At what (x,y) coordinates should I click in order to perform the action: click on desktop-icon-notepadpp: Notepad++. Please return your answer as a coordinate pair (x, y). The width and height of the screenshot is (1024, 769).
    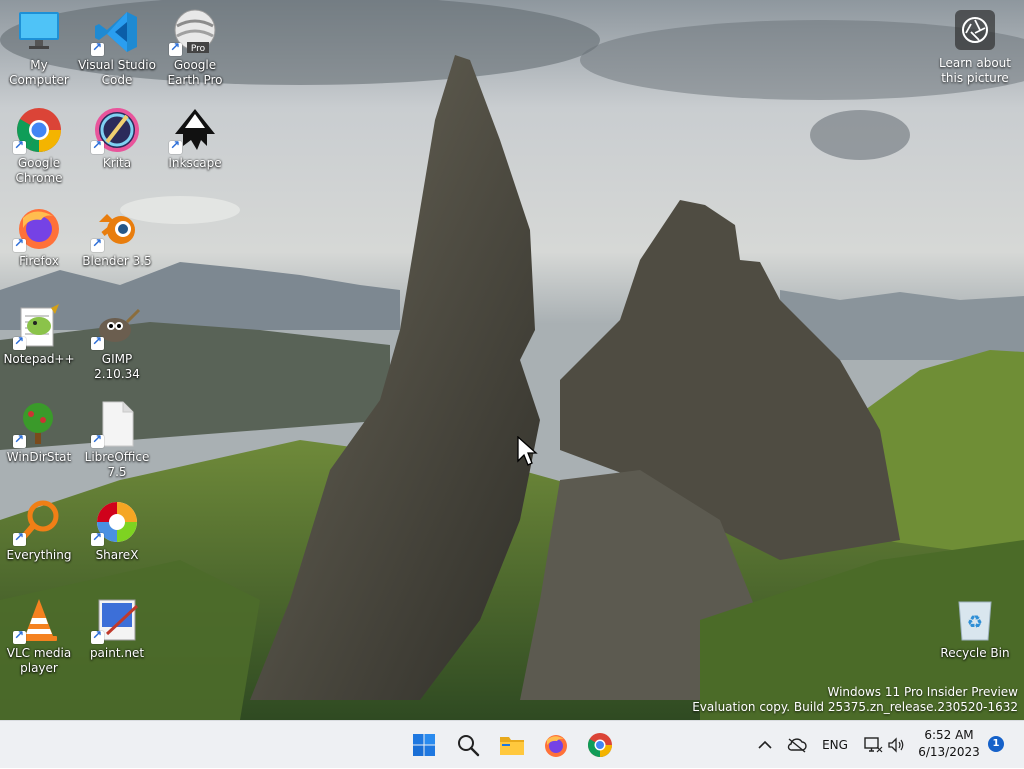
    Looking at the image, I should click on (39, 334).